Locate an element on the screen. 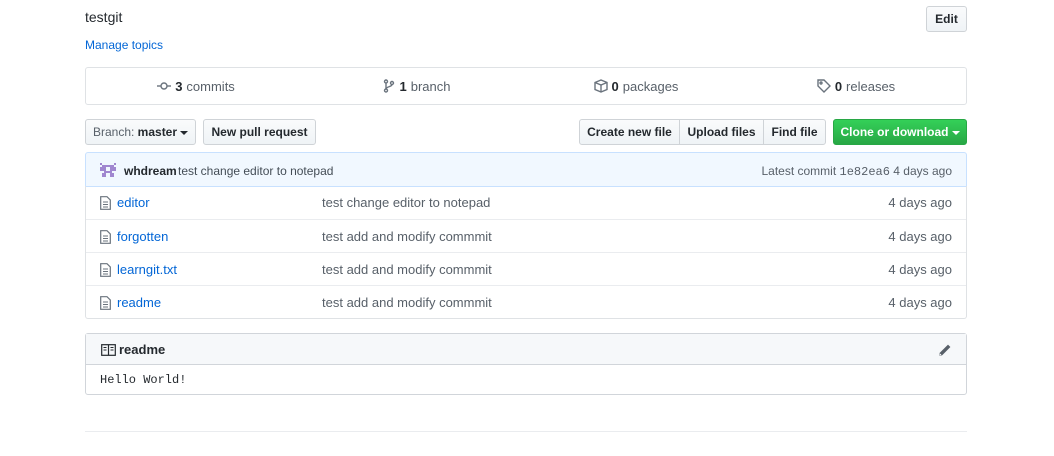 This screenshot has height=456, width=1054. file-name-link: readme is located at coordinates (139, 302).